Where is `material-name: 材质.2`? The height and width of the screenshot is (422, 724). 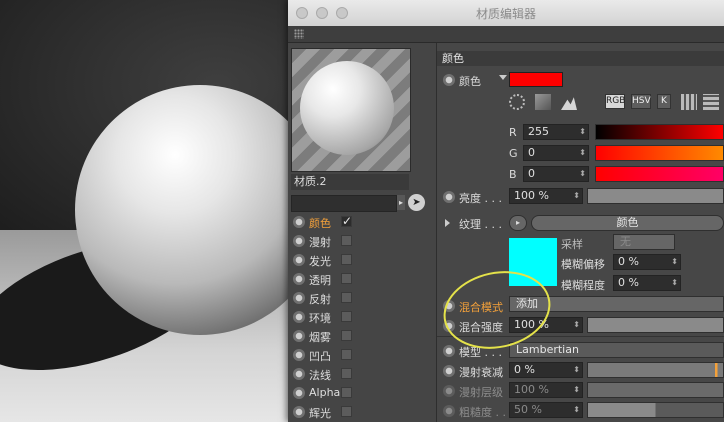
material-name: 材质.2 is located at coordinates (350, 182).